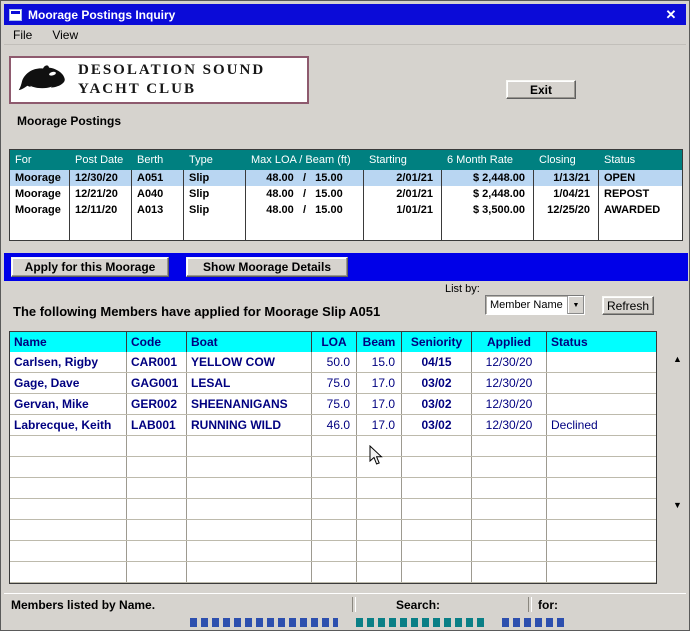 The height and width of the screenshot is (631, 690). I want to click on cell-closing: 1/13/21, so click(566, 178).